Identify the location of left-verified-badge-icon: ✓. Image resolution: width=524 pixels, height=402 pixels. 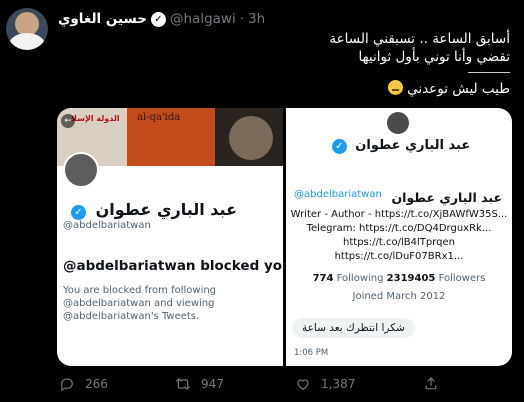
(78, 212).